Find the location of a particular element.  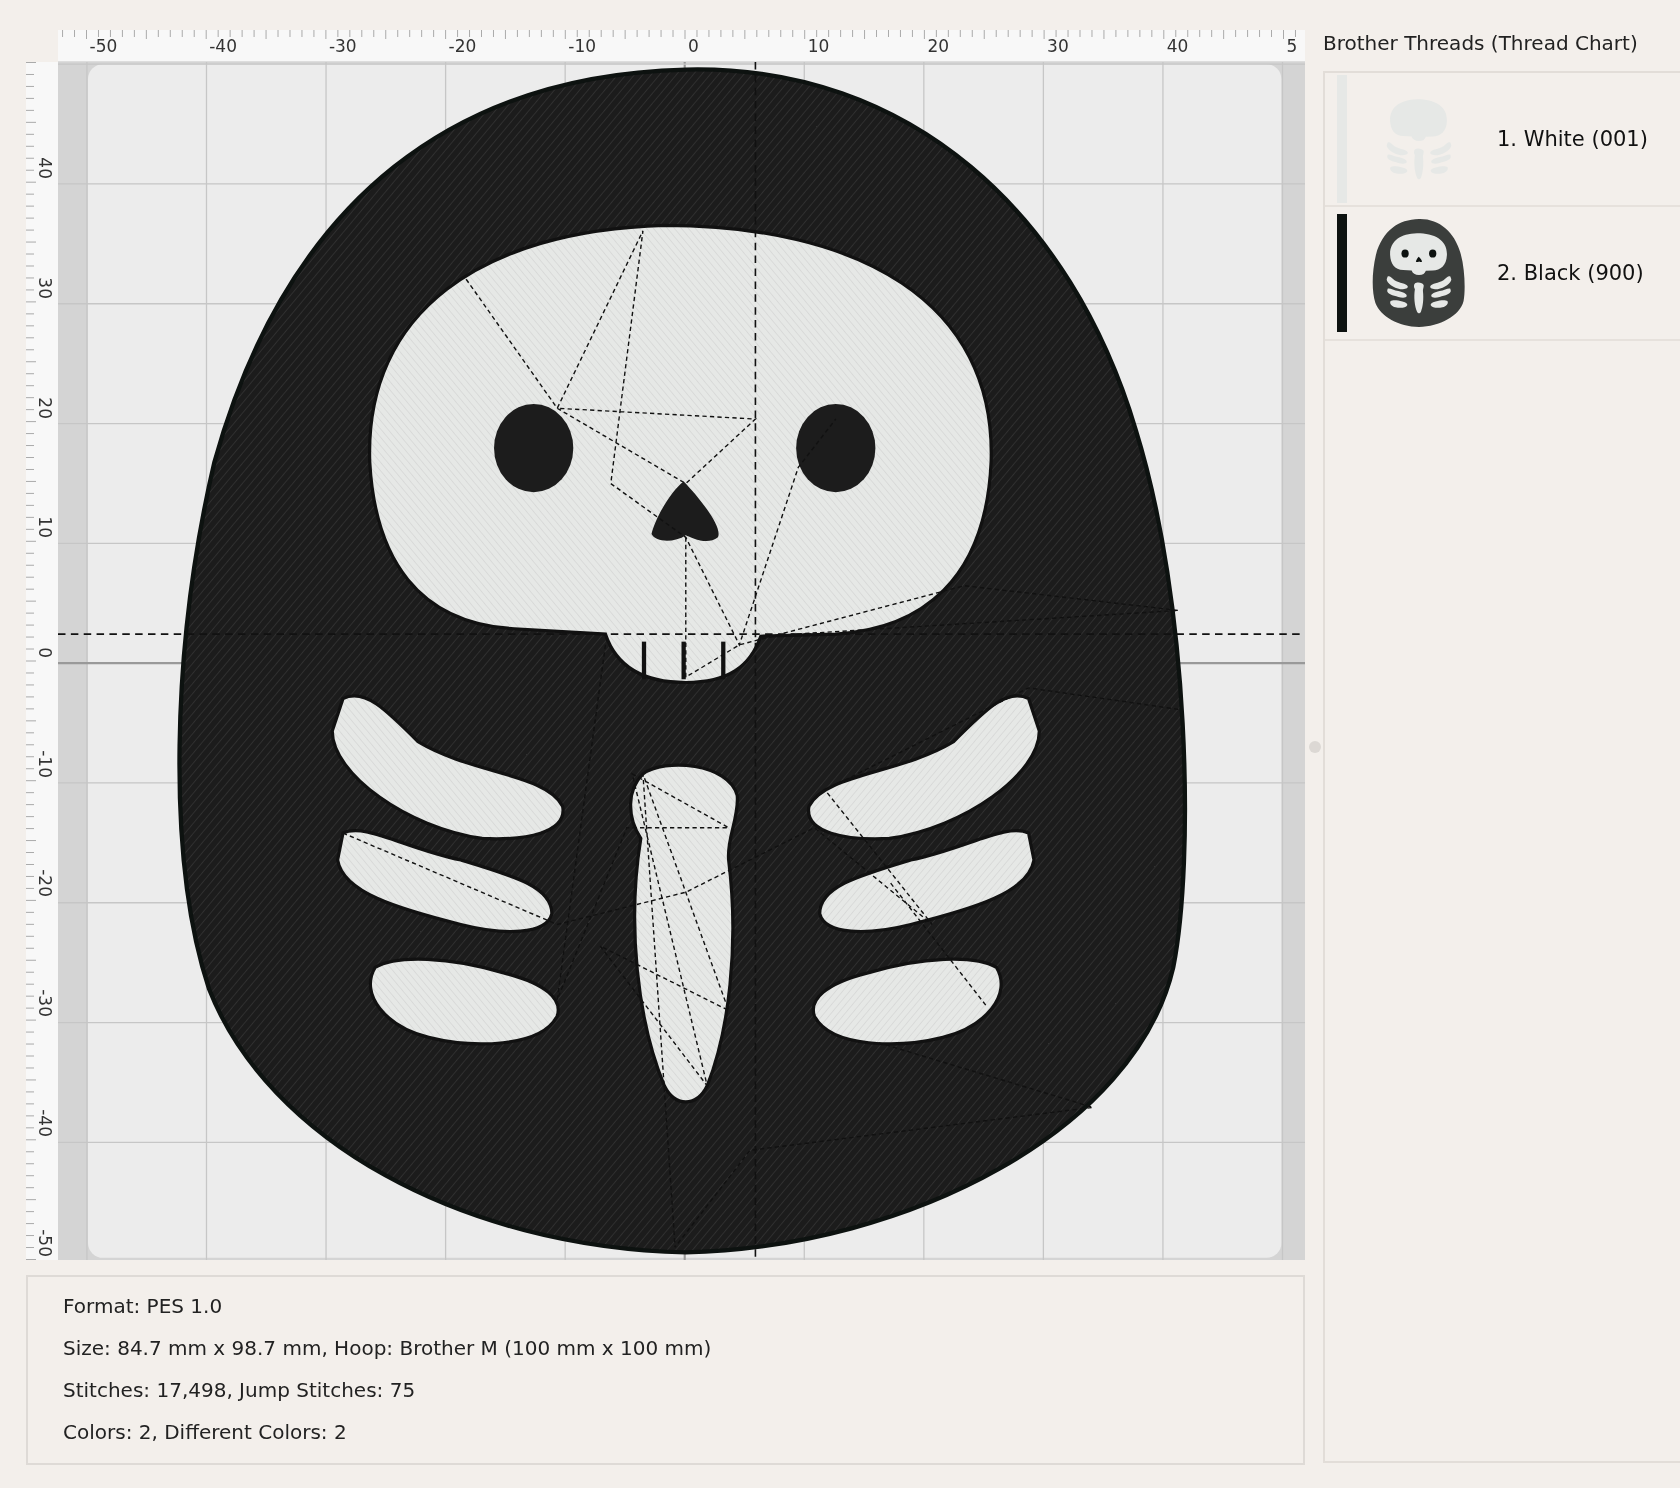

info-text: Stitches: 17,498, Jump Stitches: 75 is located at coordinates (240, 1390).